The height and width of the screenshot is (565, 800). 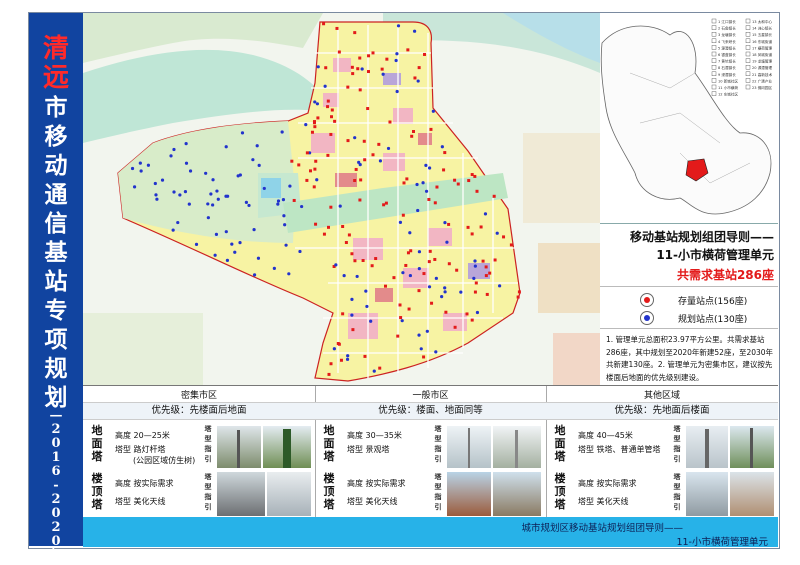 What do you see at coordinates (198, 396) in the screenshot?
I see `zone-name: 密集市区` at bounding box center [198, 396].